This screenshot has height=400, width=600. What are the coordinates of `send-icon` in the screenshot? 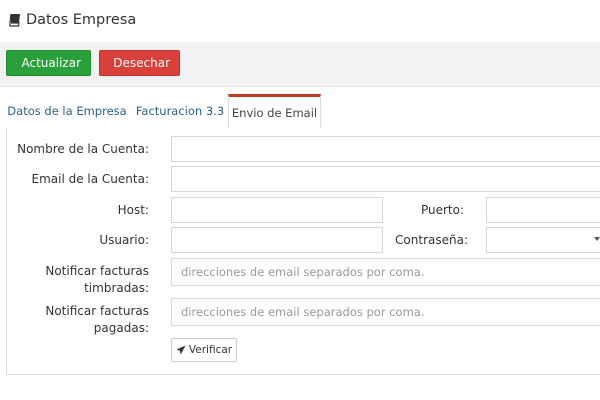 It's located at (181, 350).